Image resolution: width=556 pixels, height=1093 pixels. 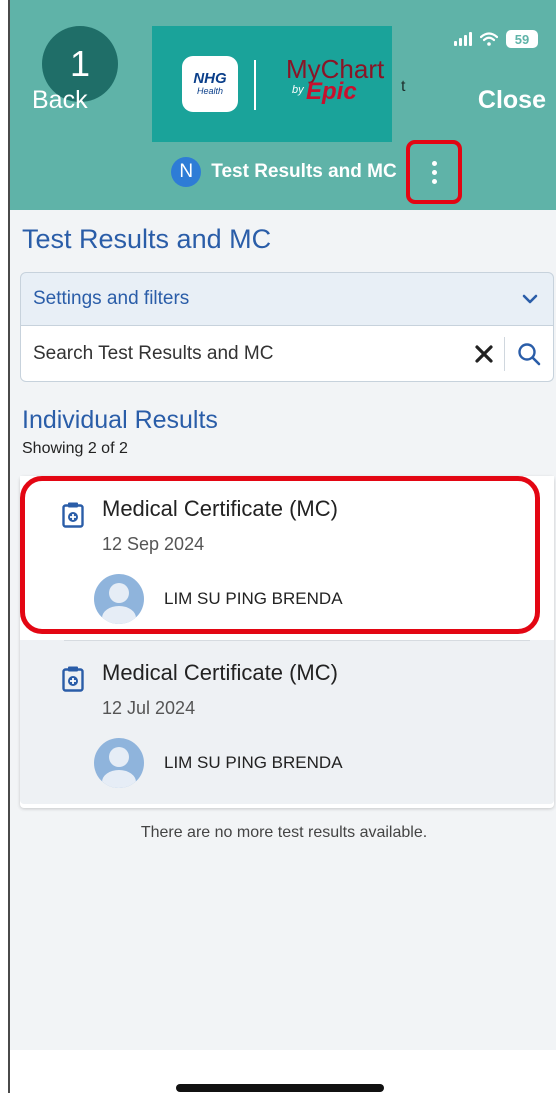 What do you see at coordinates (60, 100) in the screenshot?
I see `back-button: Back` at bounding box center [60, 100].